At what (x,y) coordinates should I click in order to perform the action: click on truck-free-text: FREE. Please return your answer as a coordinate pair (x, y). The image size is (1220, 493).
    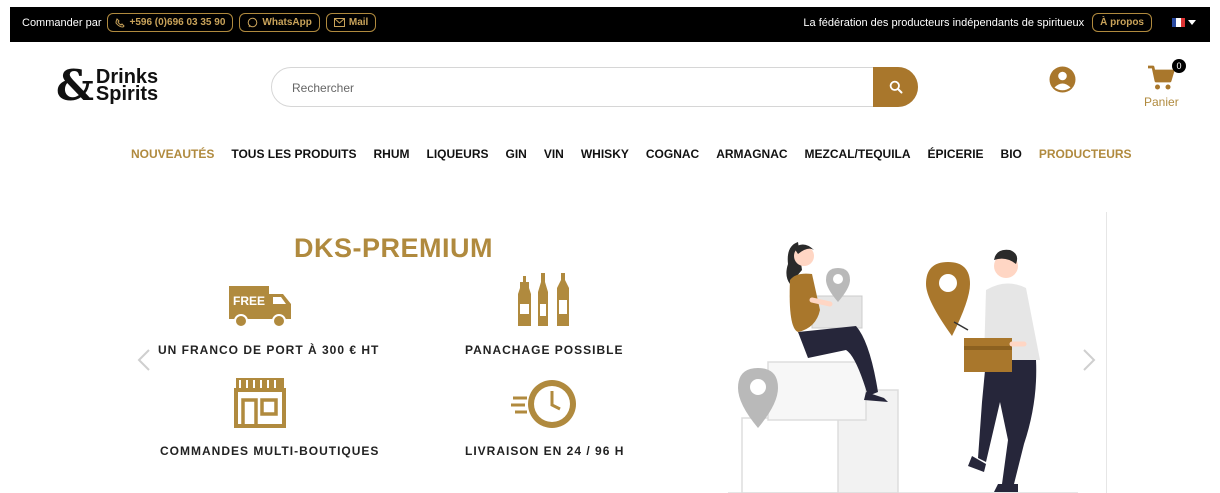
    Looking at the image, I should click on (249, 301).